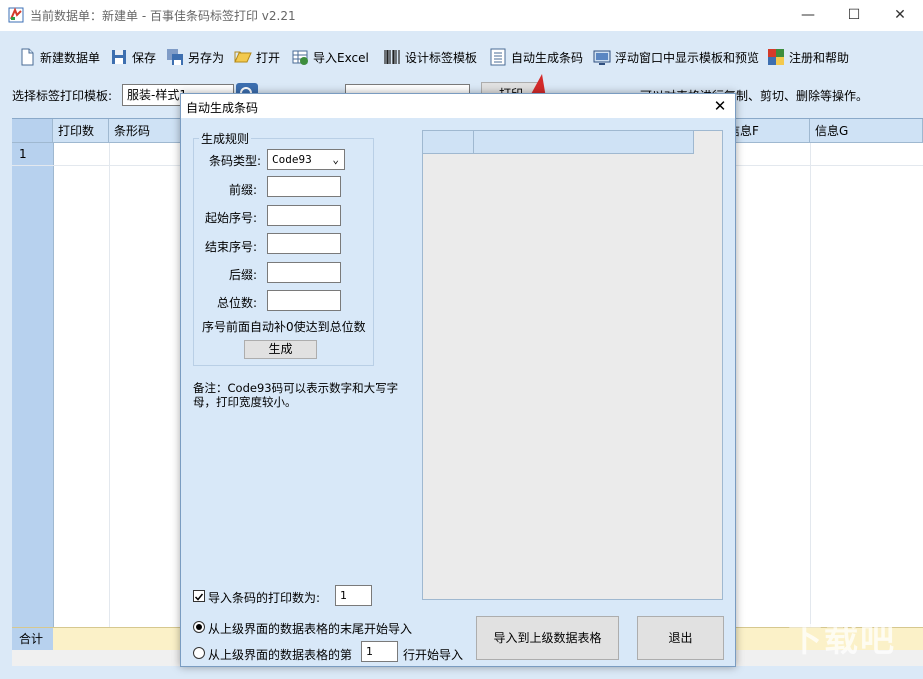 This screenshot has height=679, width=923. Describe the element at coordinates (163, 16) in the screenshot. I see `window-title: 当前数据单：新建单 - 百事佳条码标签打印 v2.21` at that location.